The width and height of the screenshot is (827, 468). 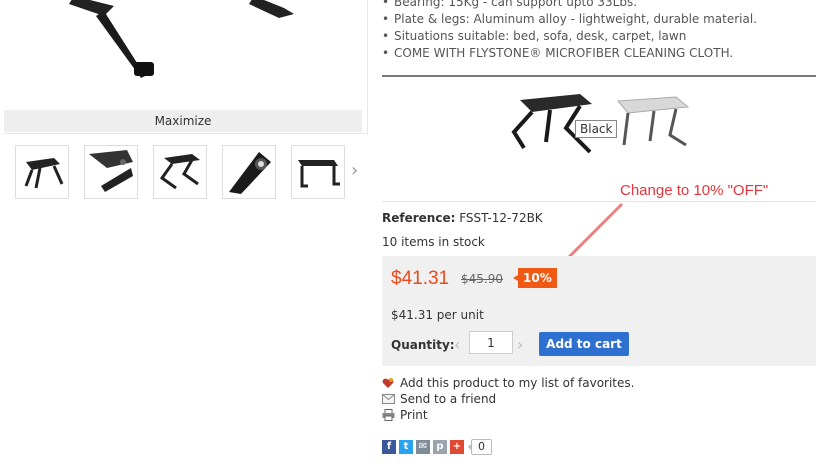 What do you see at coordinates (520, 344) in the screenshot?
I see `quantity-increase-icon: ›` at bounding box center [520, 344].